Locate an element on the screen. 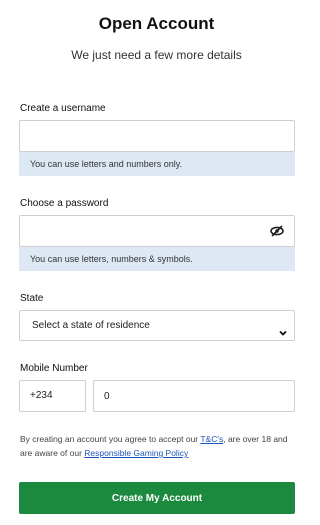 This screenshot has height=525, width=320. username-input is located at coordinates (157, 136).